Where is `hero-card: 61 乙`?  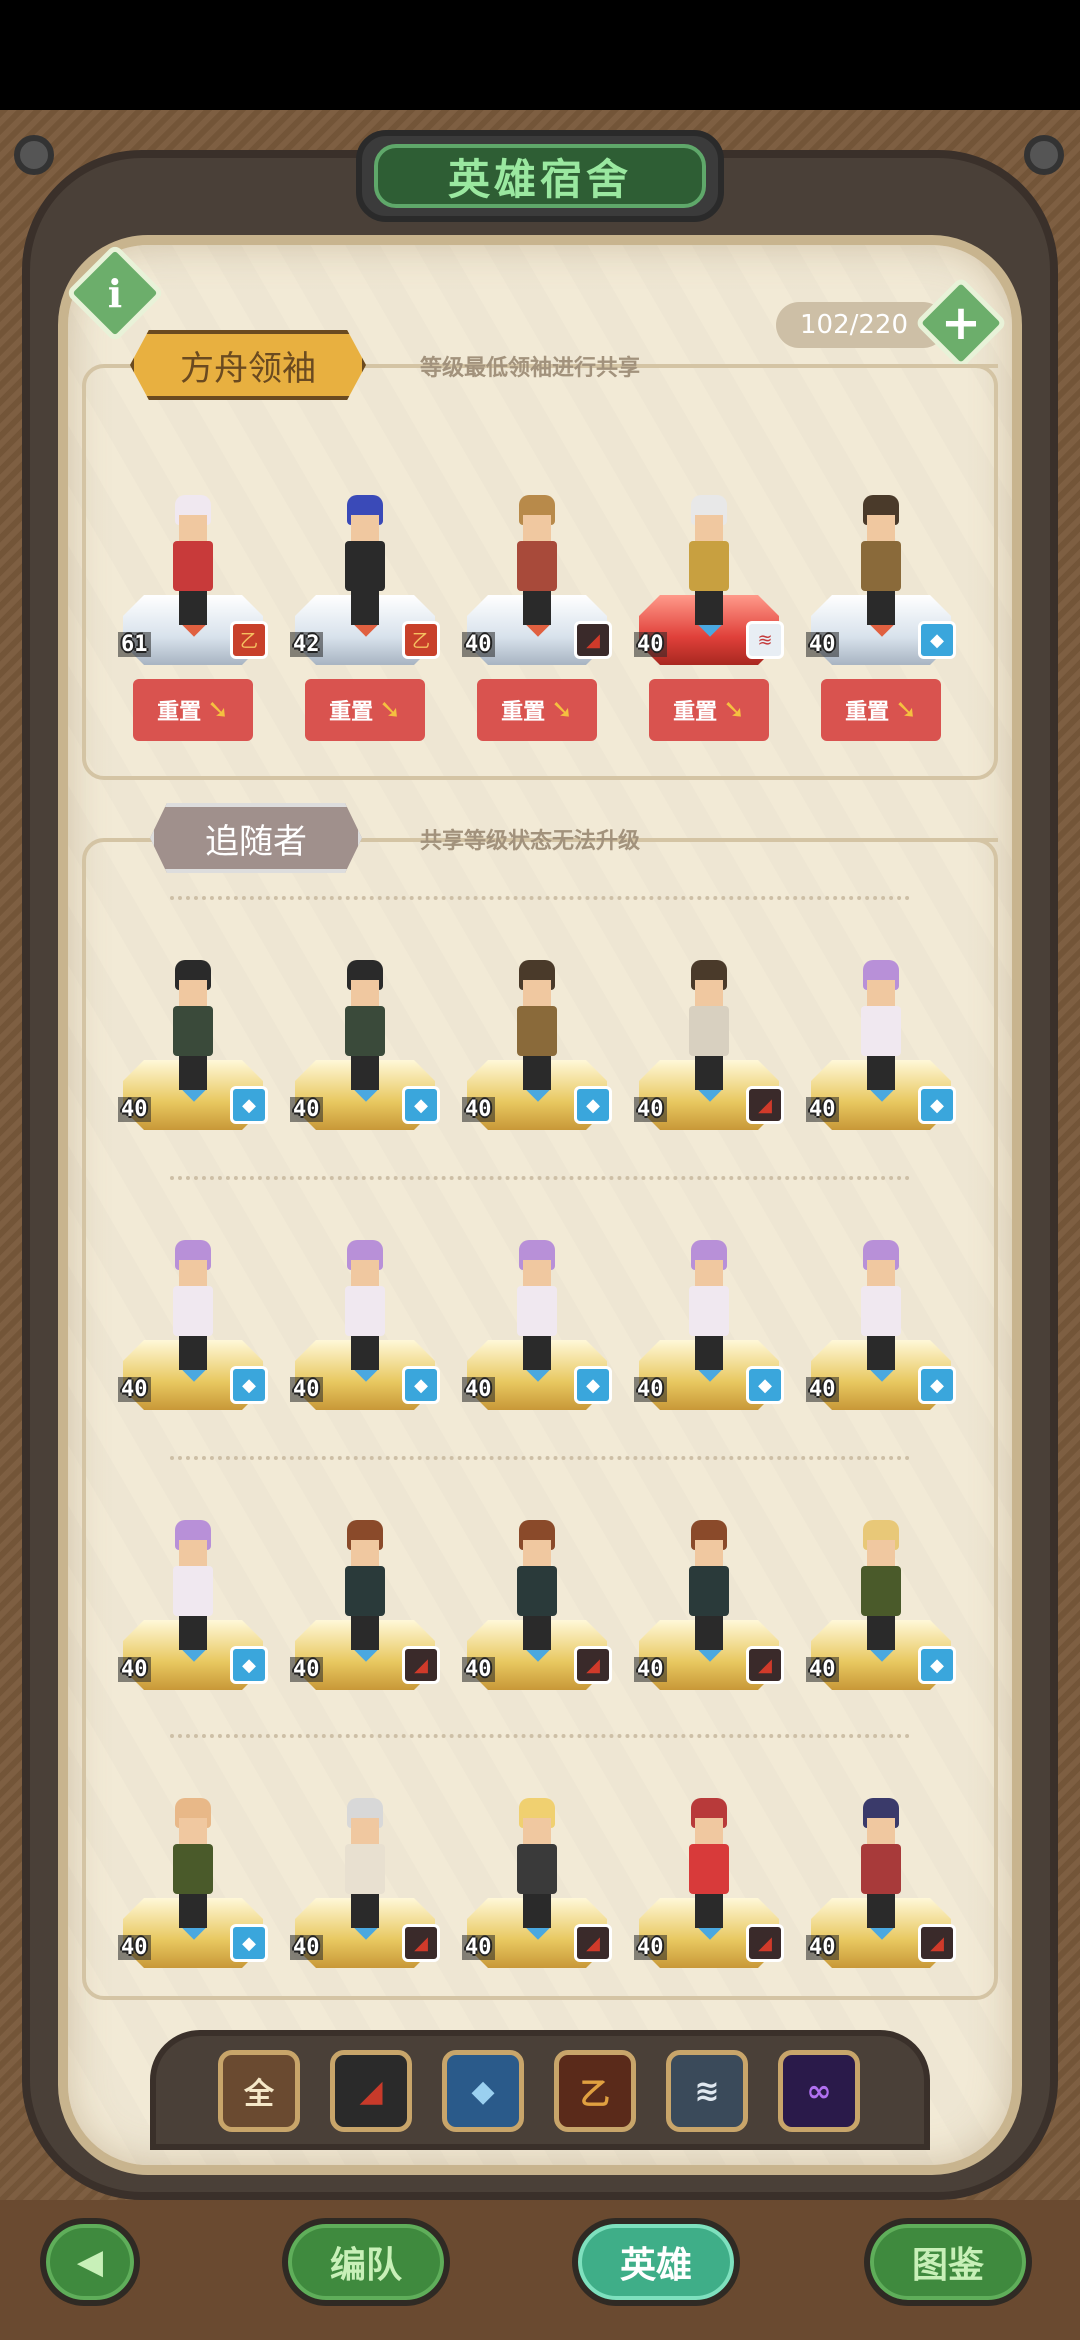
hero-card: 61 乙 is located at coordinates (193, 555).